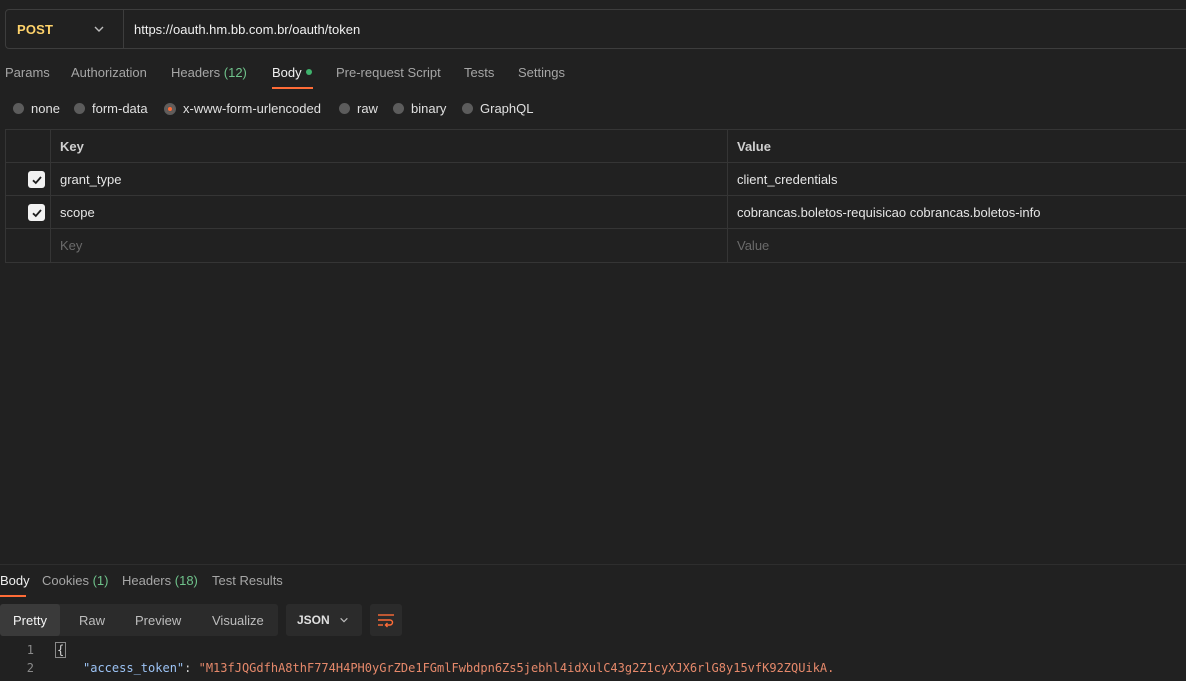 The width and height of the screenshot is (1186, 681). Describe the element at coordinates (170, 108) in the screenshot. I see `radio-selected-icon` at that location.